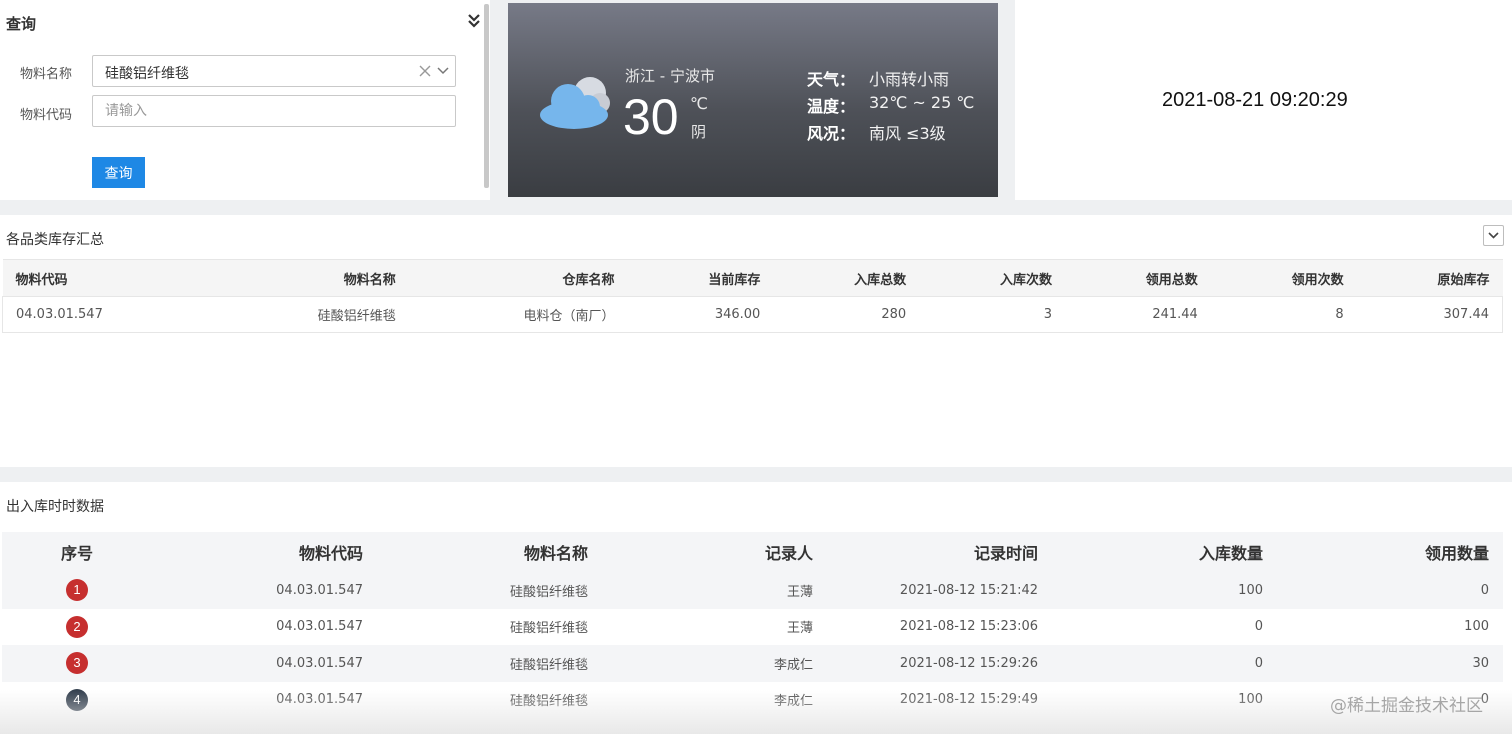 This screenshot has width=1512, height=734. I want to click on table-cell: 307.44, so click(1429, 314).